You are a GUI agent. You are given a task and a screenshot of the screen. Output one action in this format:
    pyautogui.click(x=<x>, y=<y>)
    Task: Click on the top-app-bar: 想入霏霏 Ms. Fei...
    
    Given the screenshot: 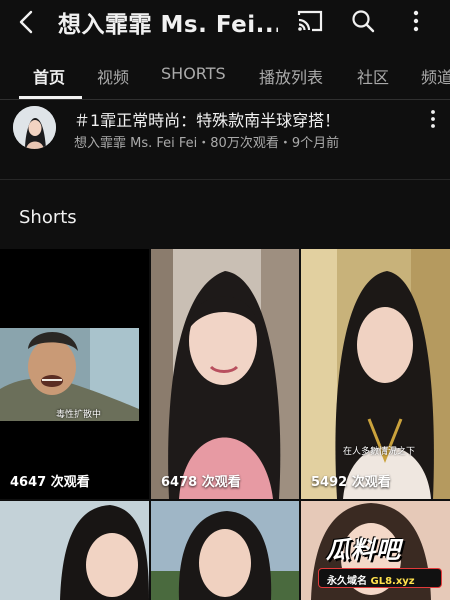 What is the action you would take?
    pyautogui.click(x=225, y=23)
    